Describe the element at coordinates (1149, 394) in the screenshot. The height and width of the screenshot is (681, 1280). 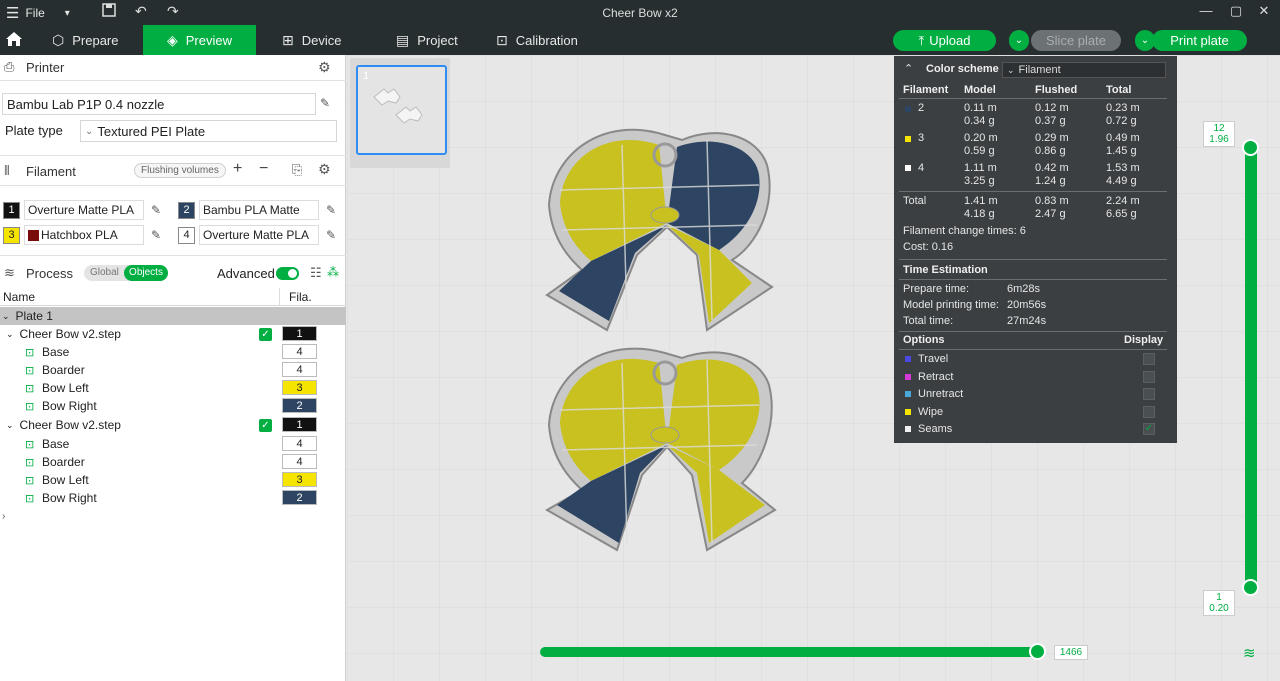
I see `unretract-checkbox` at that location.